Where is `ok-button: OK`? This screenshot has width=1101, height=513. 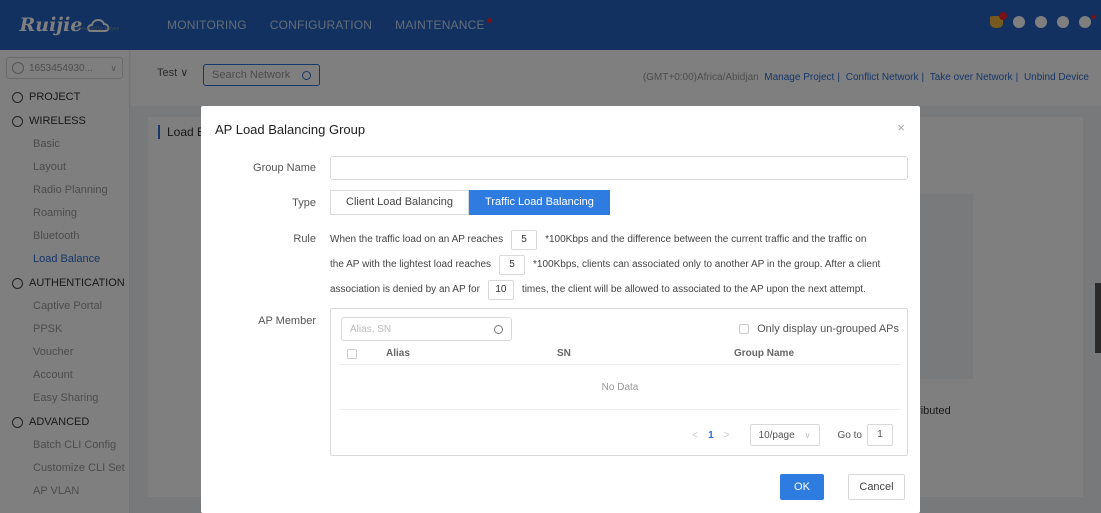 ok-button: OK is located at coordinates (802, 487).